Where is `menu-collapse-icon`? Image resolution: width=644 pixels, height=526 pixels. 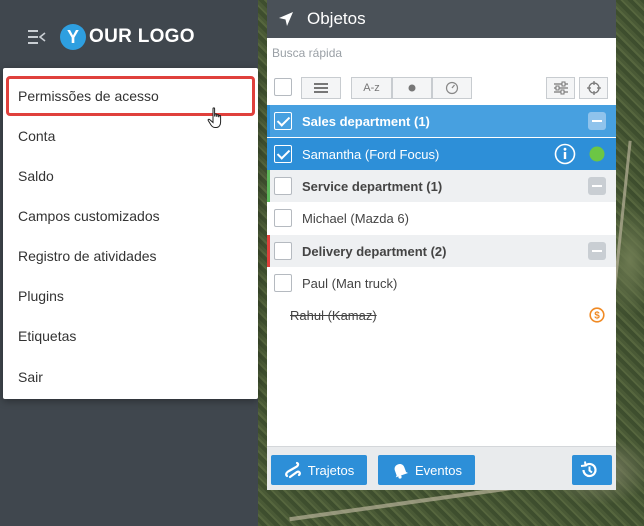
menu-collapse-icon is located at coordinates (37, 37).